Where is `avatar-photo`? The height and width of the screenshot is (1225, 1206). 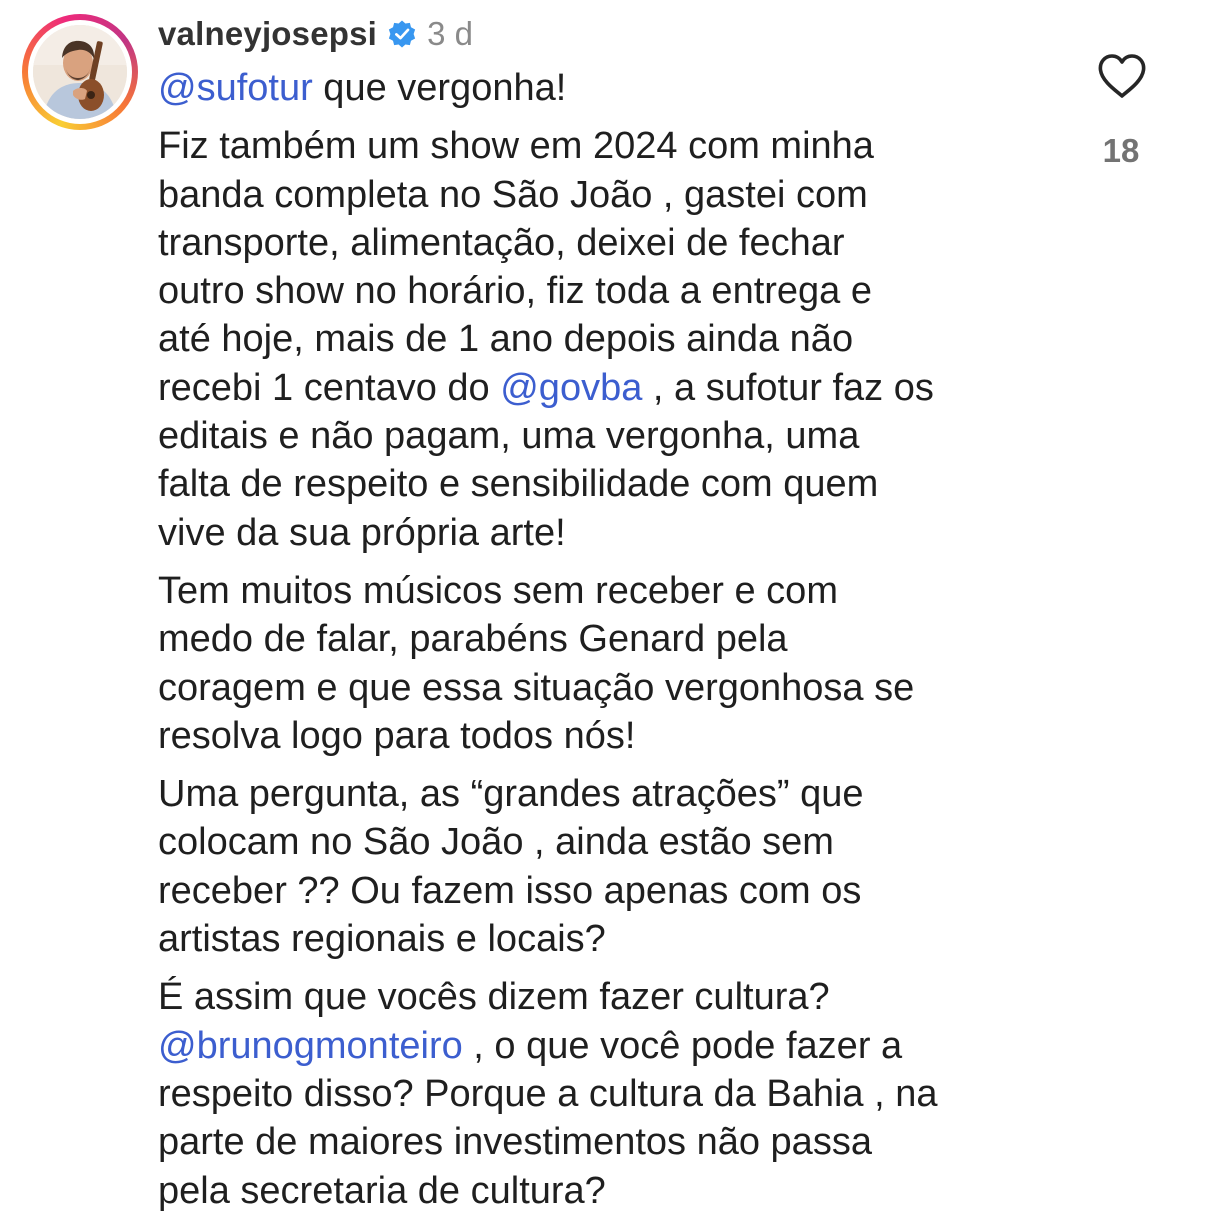
avatar-photo is located at coordinates (80, 72).